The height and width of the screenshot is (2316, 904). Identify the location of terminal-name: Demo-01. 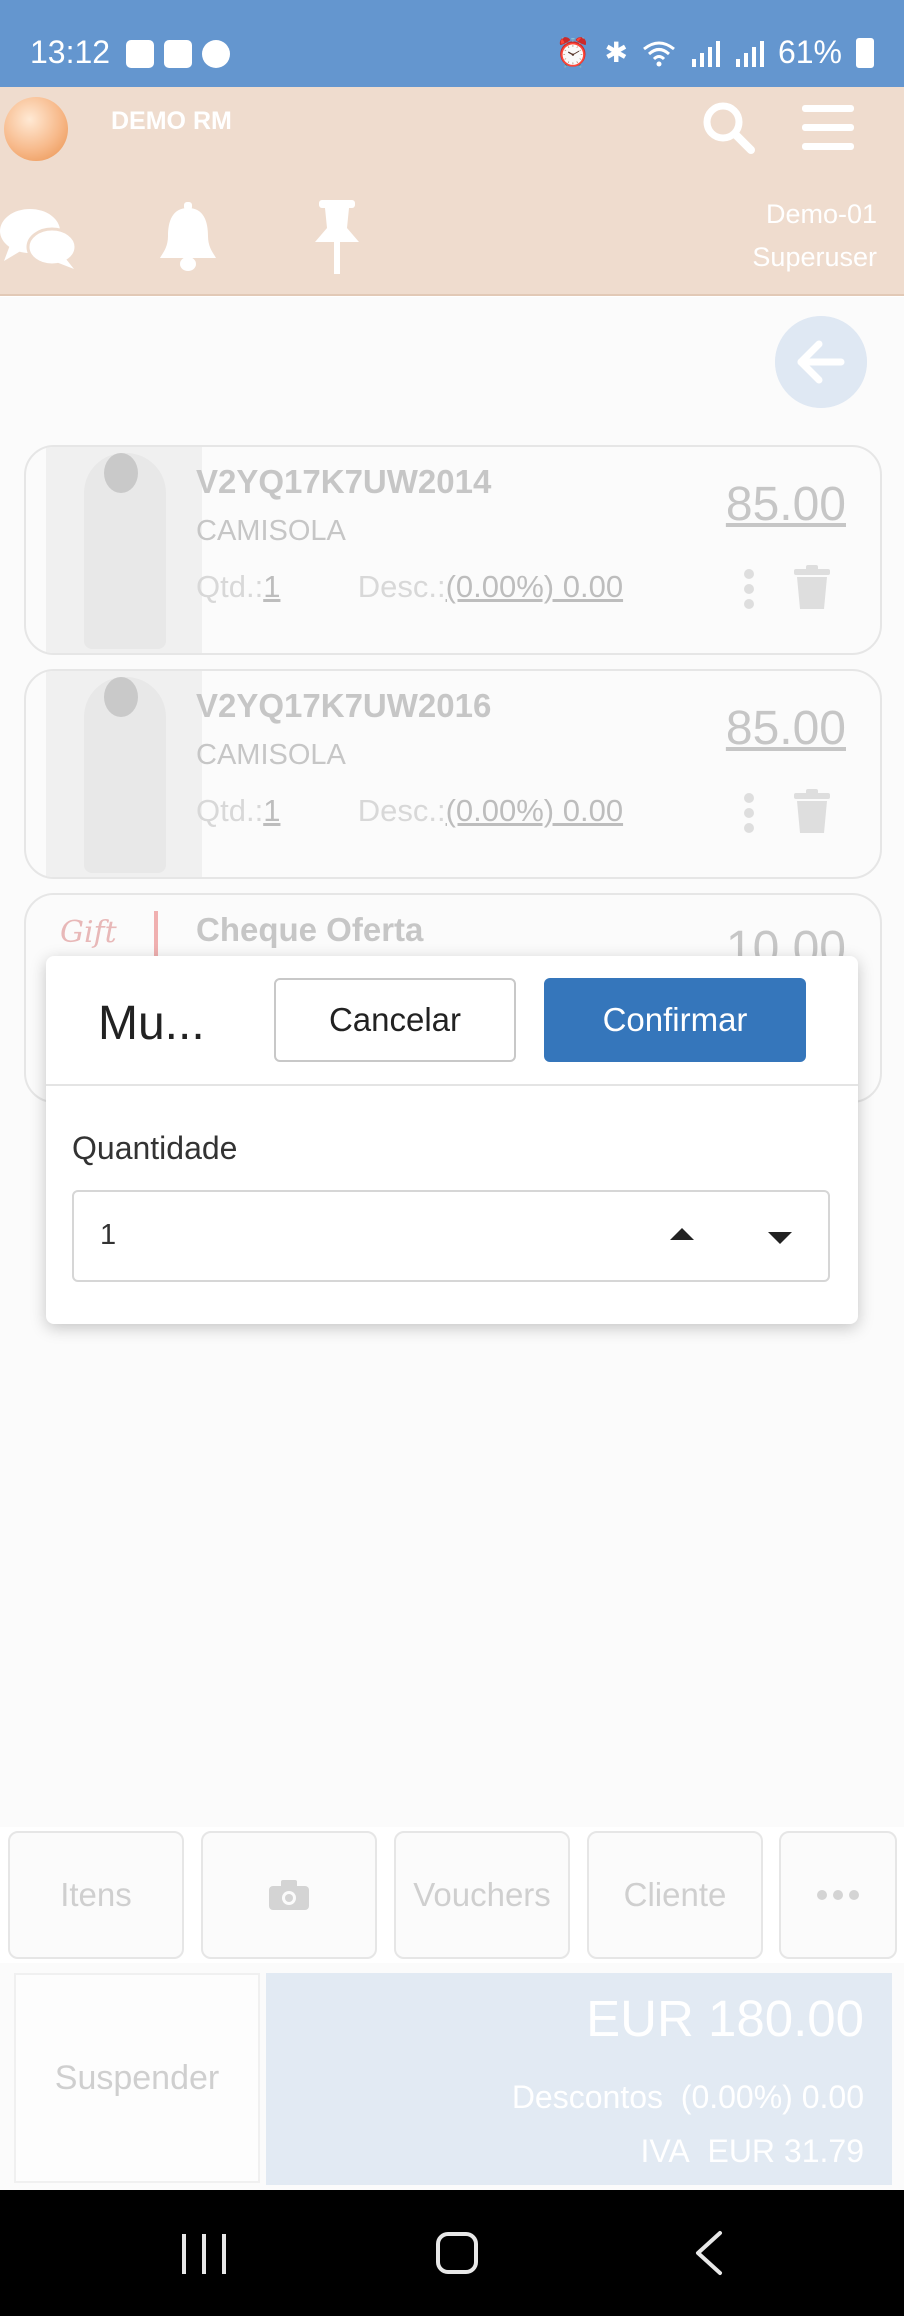
(821, 214).